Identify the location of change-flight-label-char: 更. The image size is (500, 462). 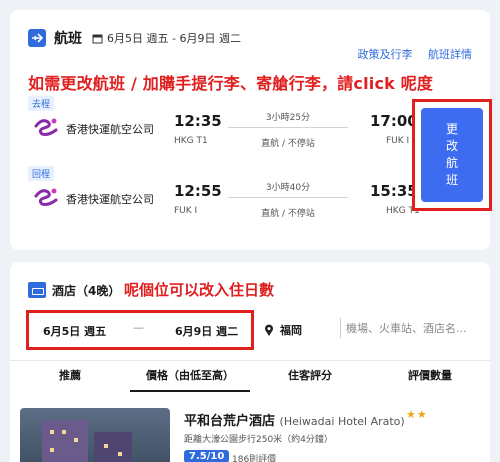
(451, 129).